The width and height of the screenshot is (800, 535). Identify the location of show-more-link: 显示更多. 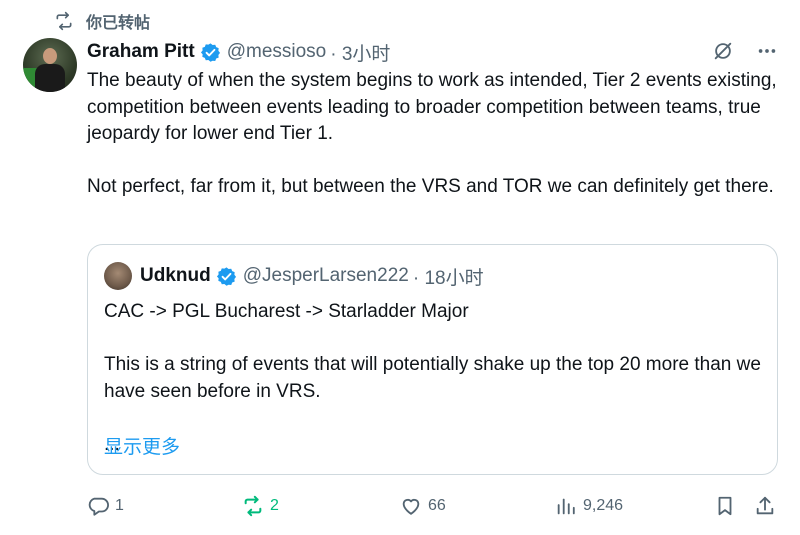
(142, 445).